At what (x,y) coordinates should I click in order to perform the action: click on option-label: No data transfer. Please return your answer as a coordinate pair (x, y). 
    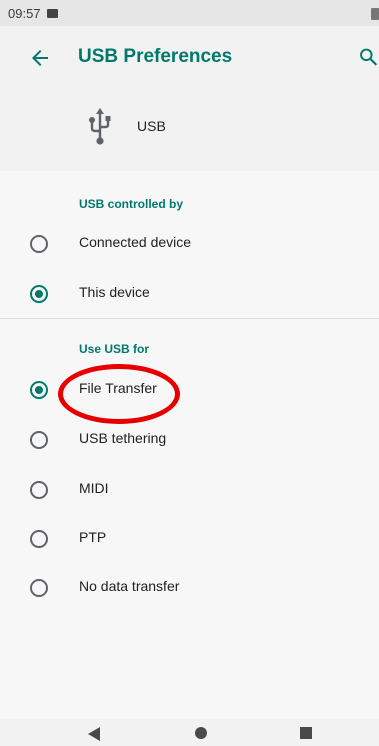
    Looking at the image, I should click on (129, 586).